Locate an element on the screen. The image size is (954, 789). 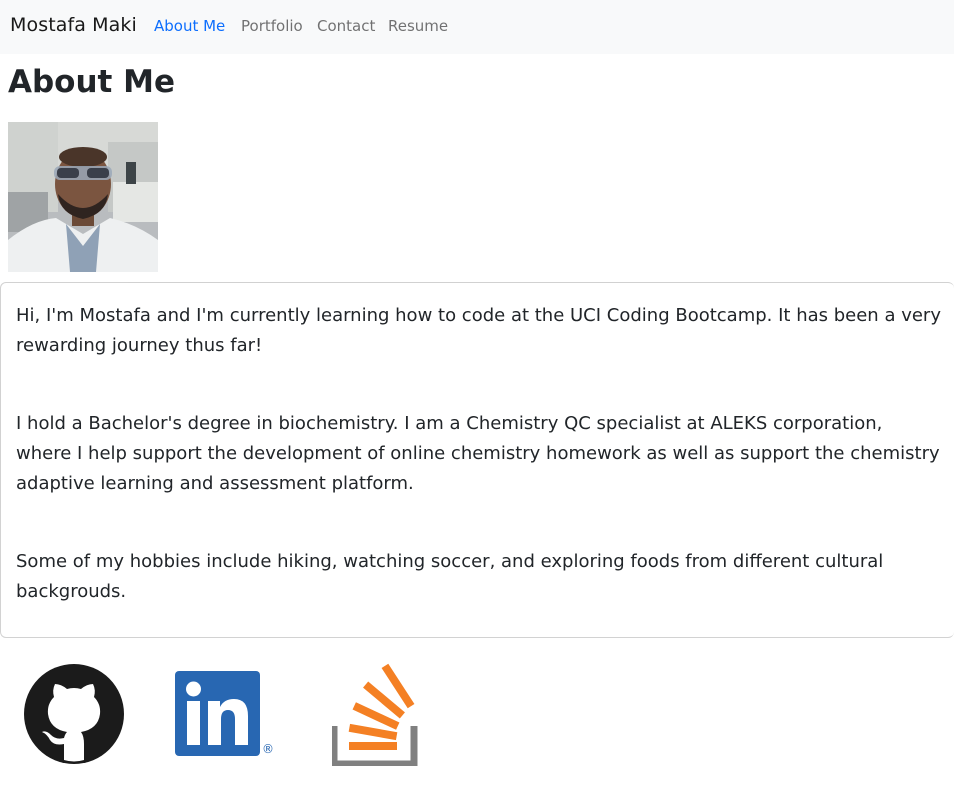
github-link is located at coordinates (74, 714).